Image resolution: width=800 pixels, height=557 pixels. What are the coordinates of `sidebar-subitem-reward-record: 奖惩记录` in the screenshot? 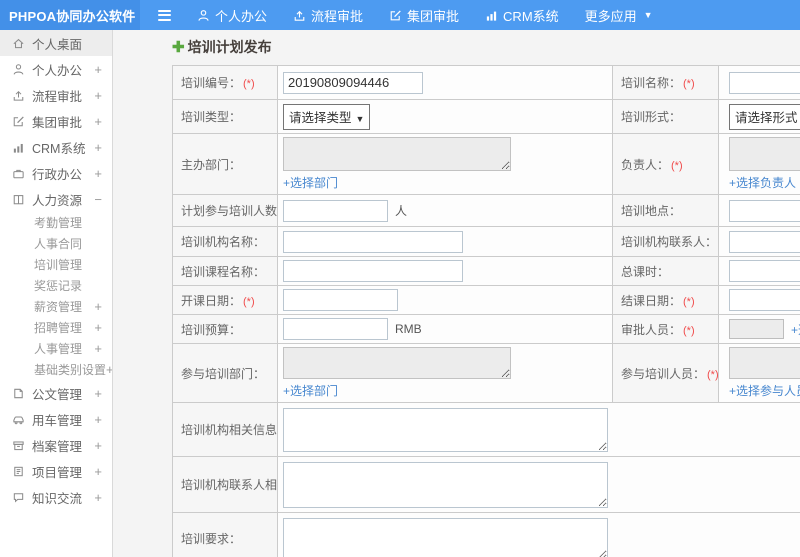 It's located at (56, 285).